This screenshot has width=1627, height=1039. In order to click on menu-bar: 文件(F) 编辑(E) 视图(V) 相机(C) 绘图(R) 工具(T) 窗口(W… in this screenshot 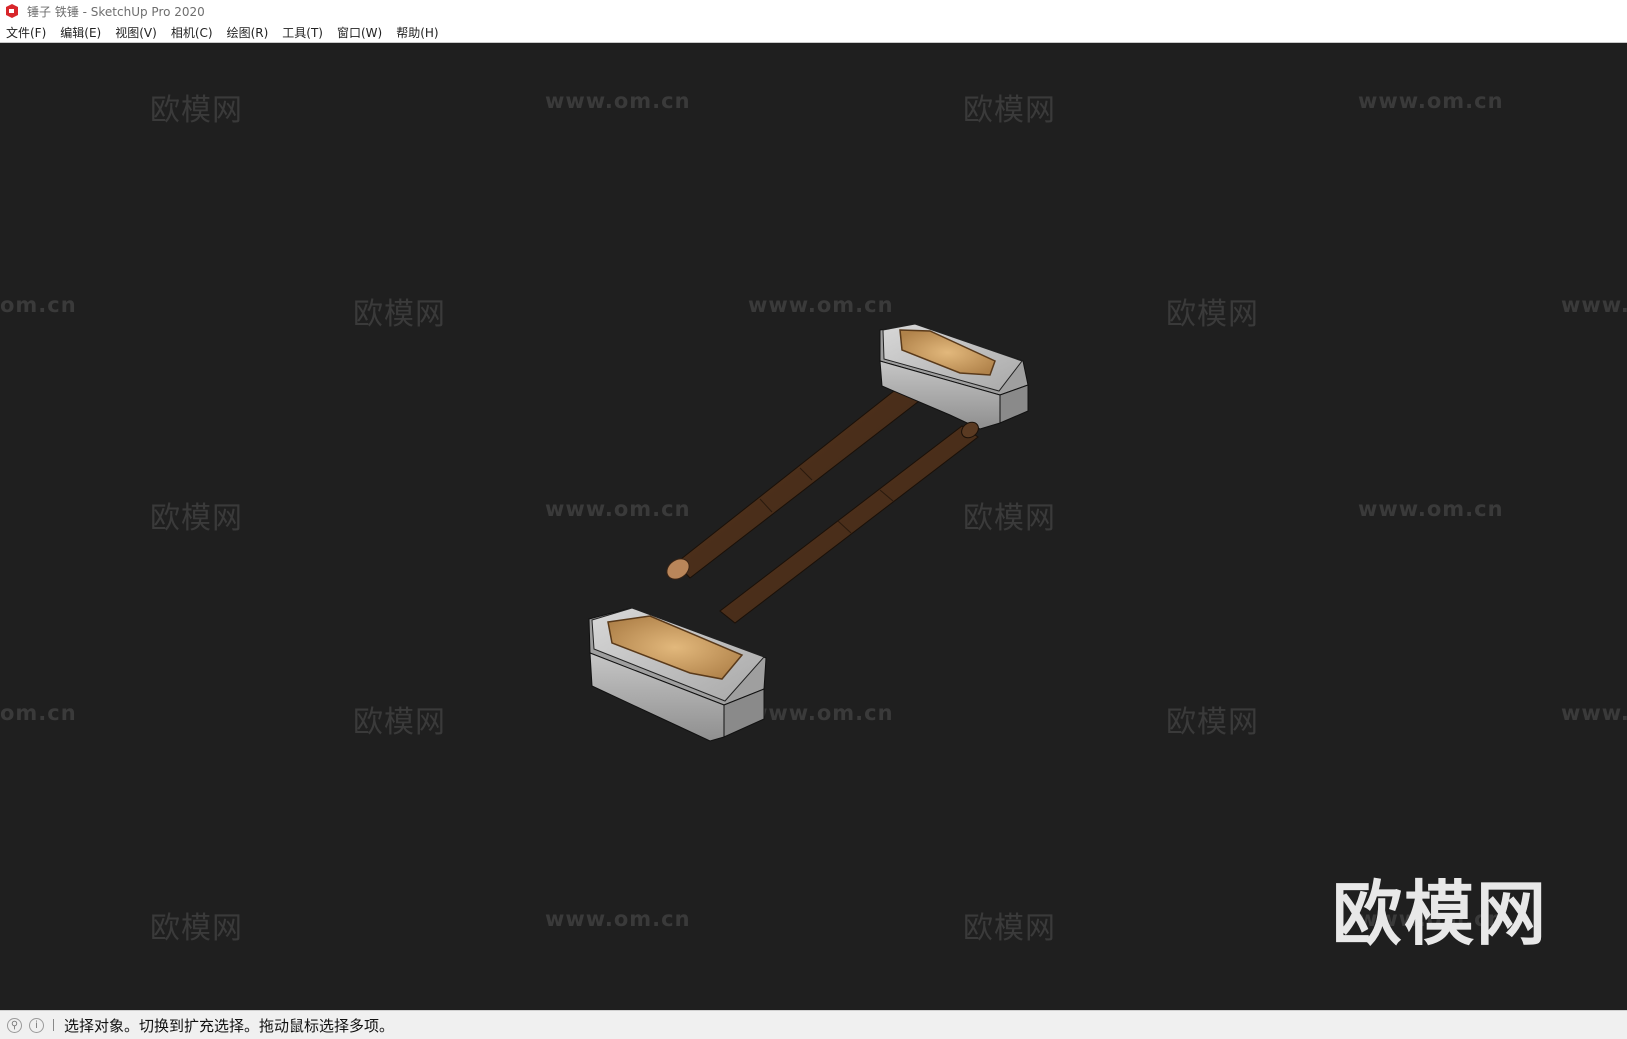, I will do `click(813, 32)`.